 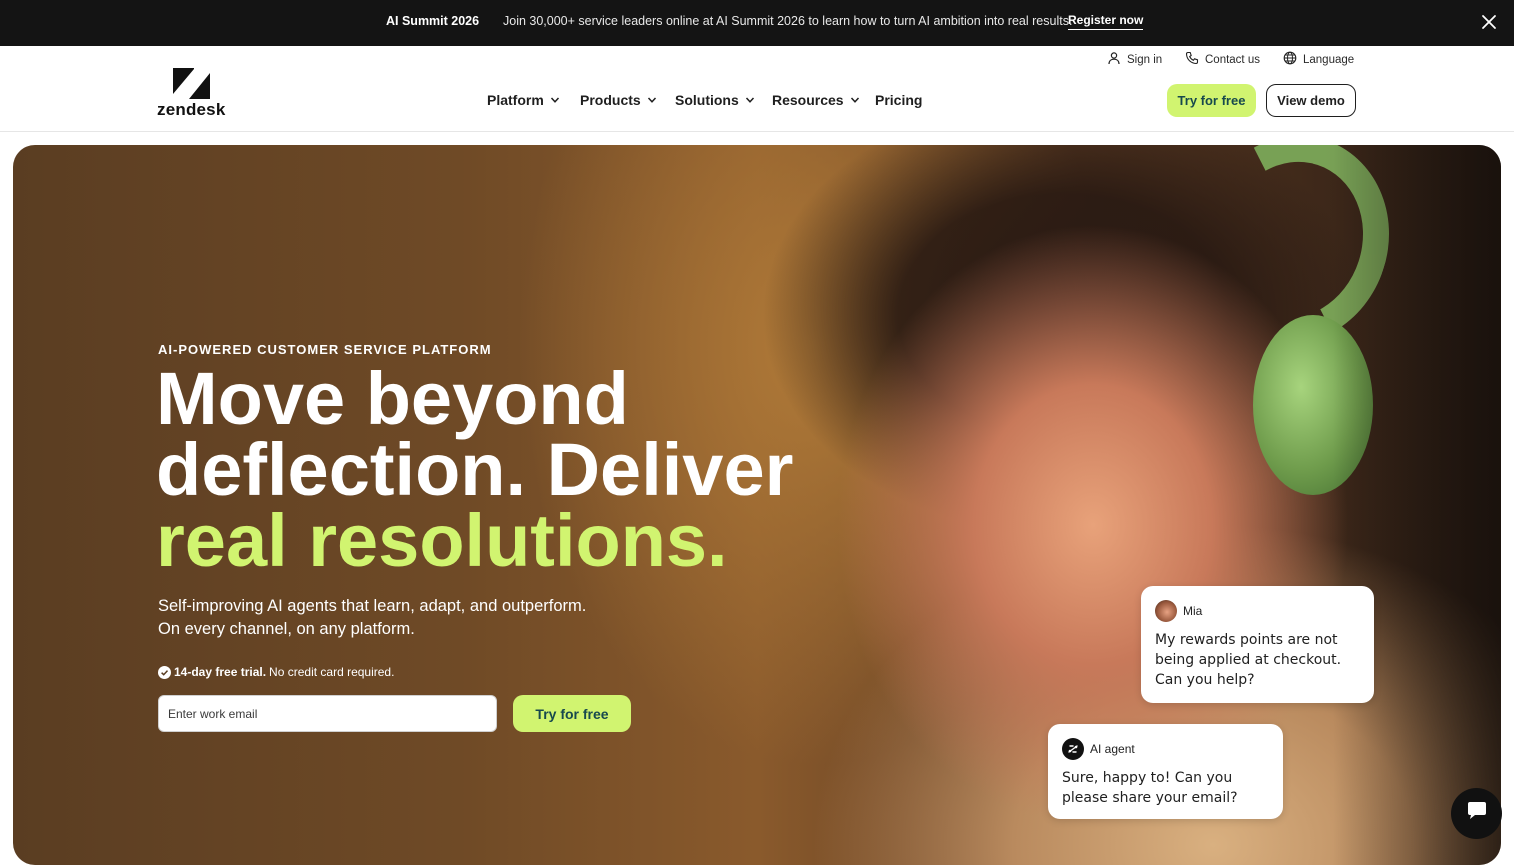 I want to click on zendesk-logo-mark, so click(x=191, y=83).